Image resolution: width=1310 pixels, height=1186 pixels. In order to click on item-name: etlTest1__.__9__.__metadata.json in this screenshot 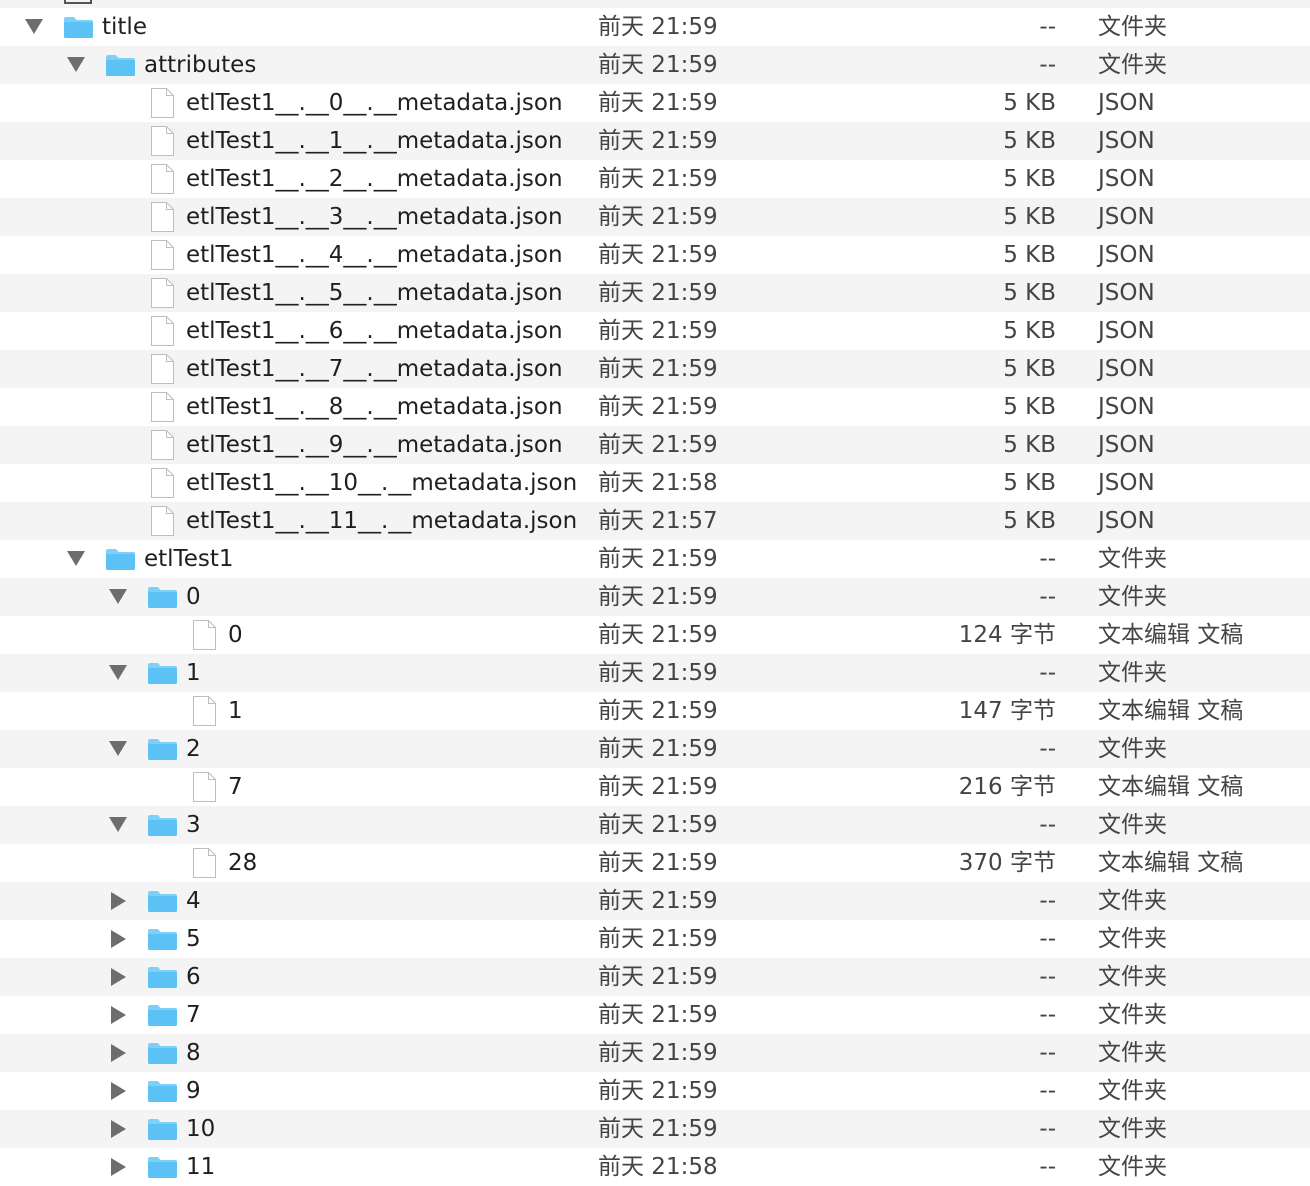, I will do `click(374, 445)`.